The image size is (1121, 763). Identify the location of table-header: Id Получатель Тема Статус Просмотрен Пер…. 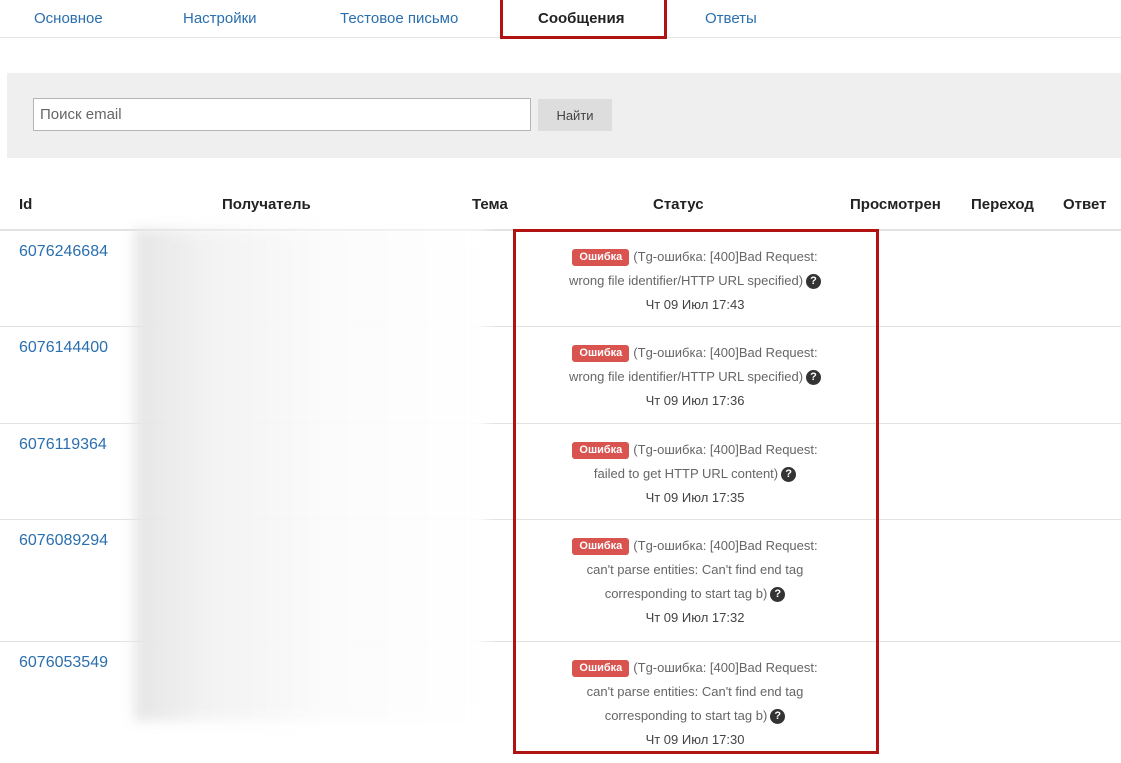
(560, 205).